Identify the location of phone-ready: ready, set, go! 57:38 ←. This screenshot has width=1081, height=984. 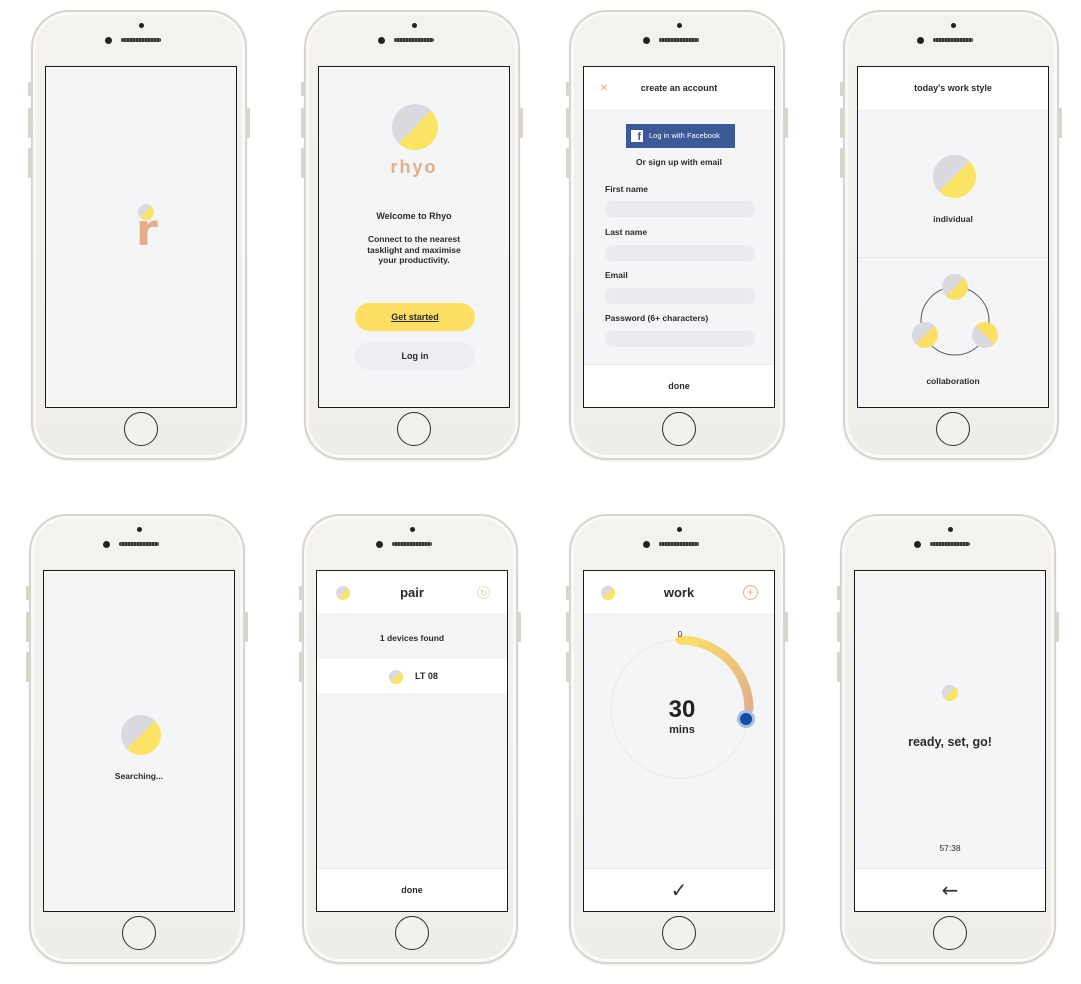
(948, 739).